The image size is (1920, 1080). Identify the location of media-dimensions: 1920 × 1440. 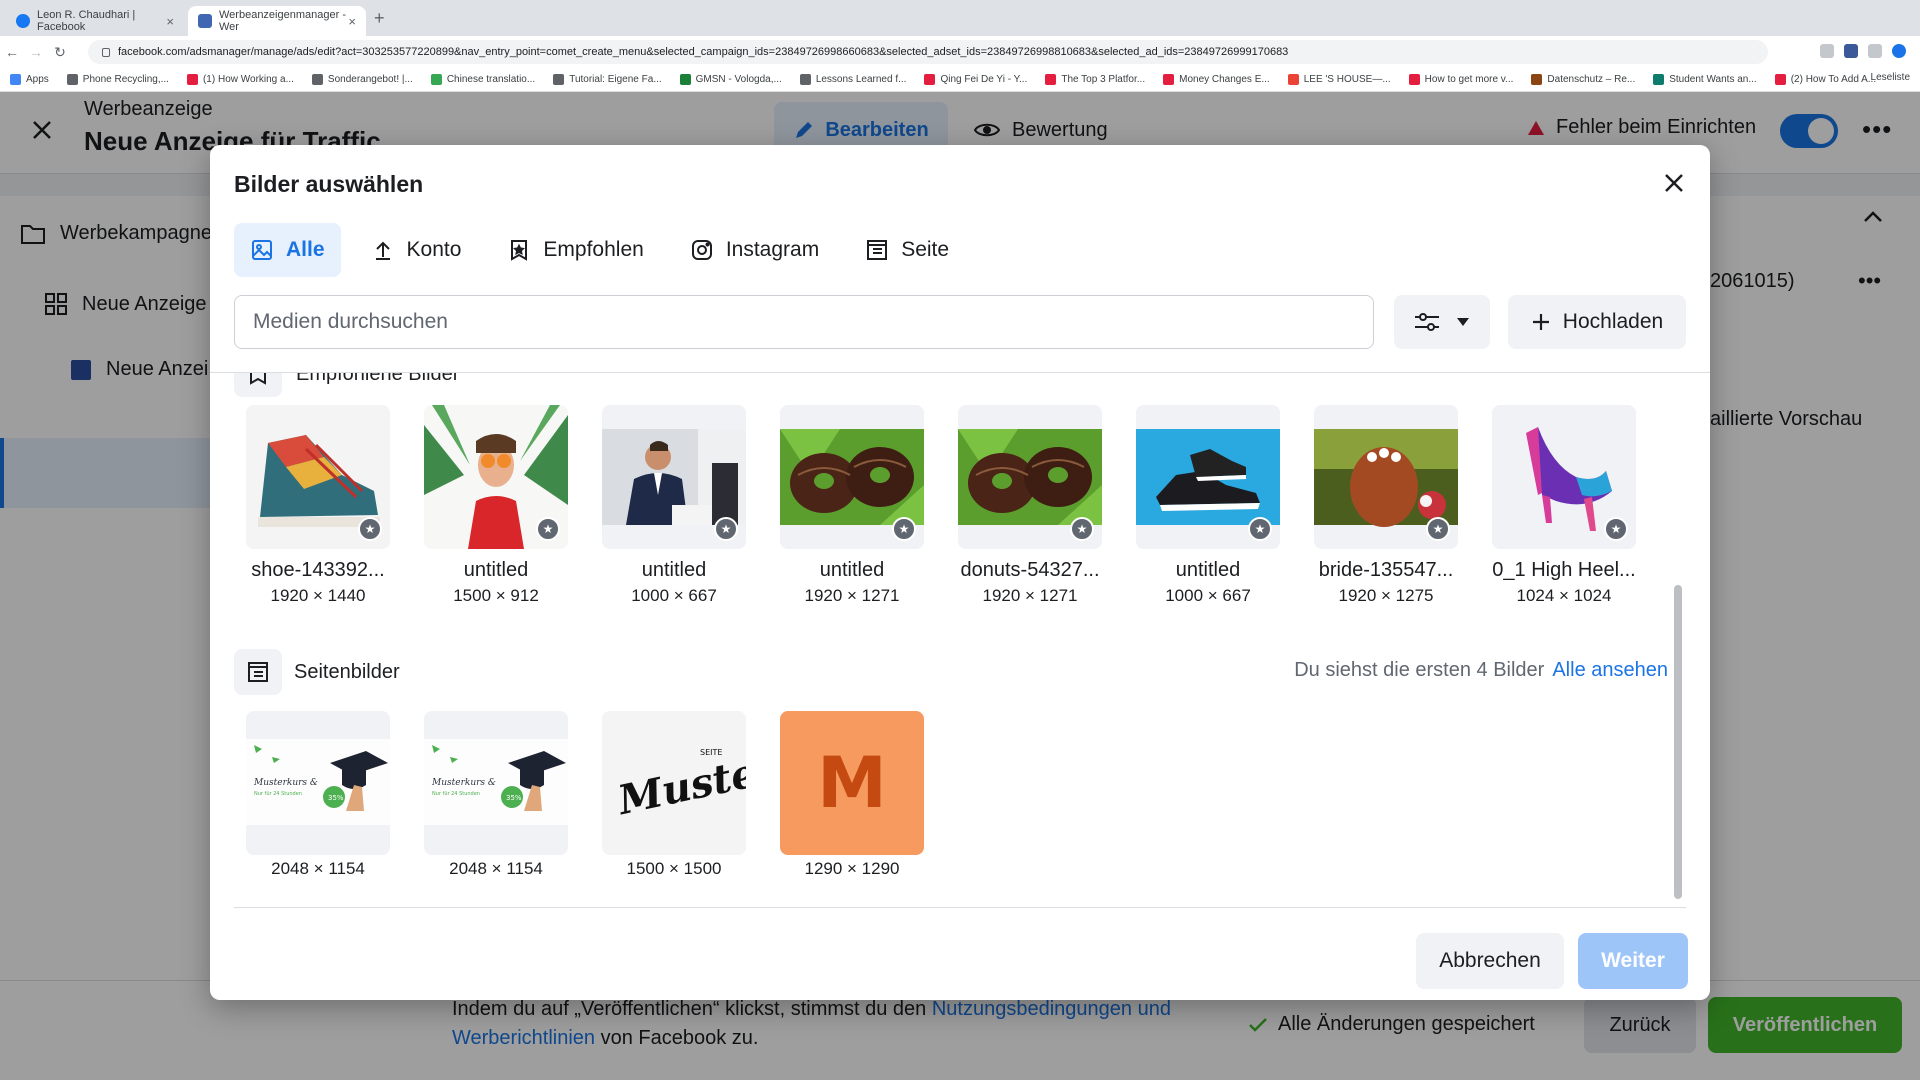
(318, 595).